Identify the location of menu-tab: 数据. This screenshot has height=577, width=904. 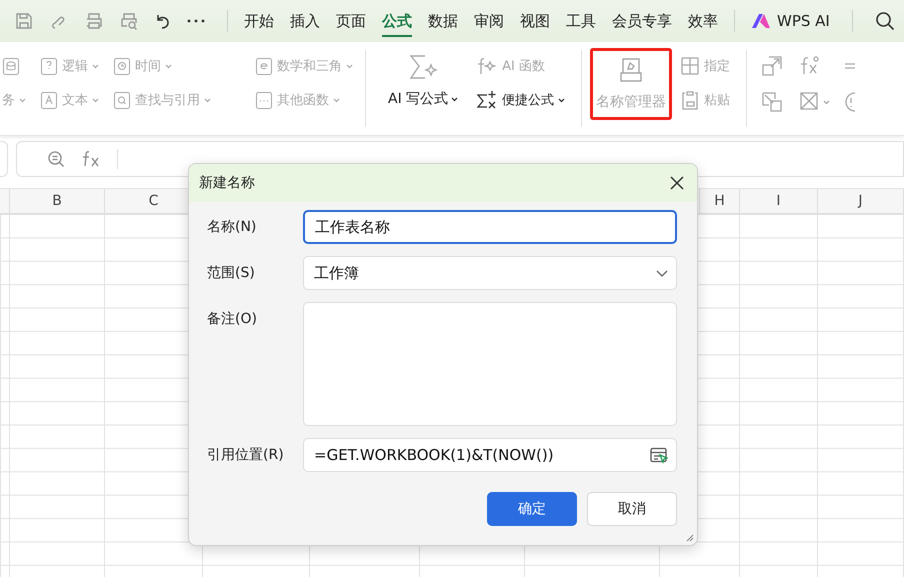
(443, 21).